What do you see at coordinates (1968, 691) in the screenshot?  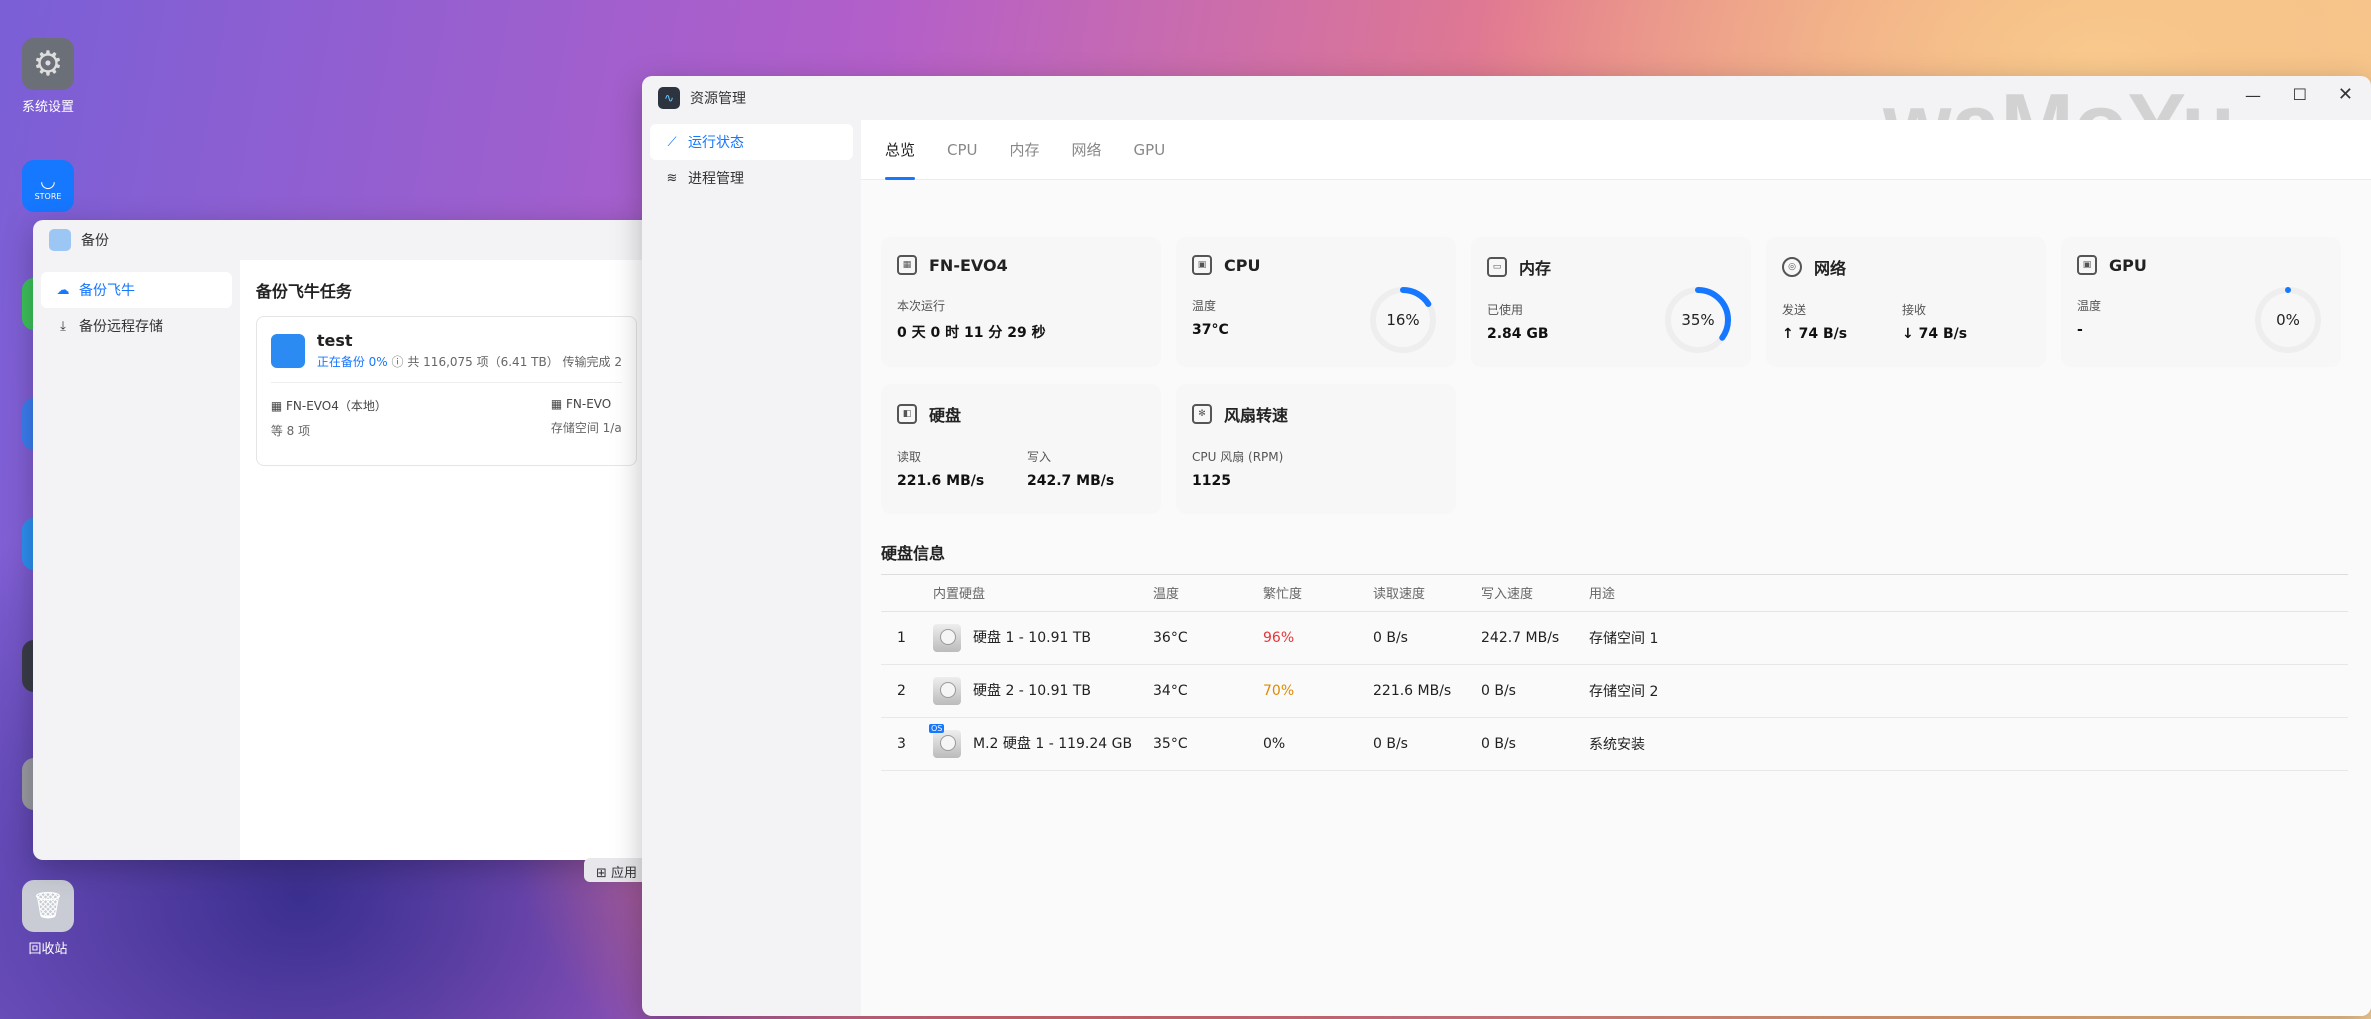 I see `disk-use: 存储空间 2` at bounding box center [1968, 691].